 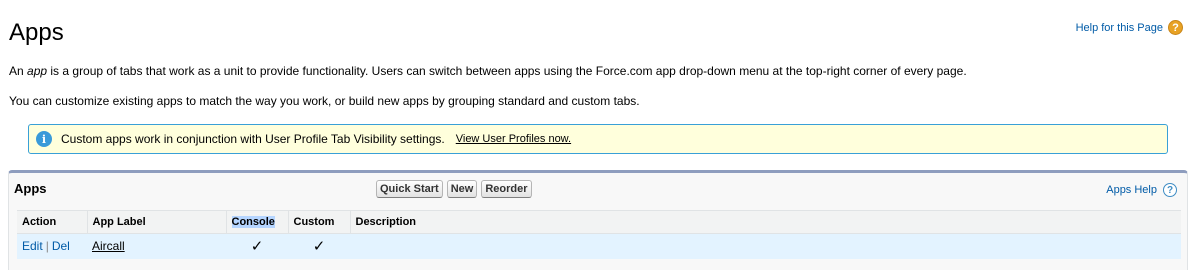 What do you see at coordinates (513, 139) in the screenshot?
I see `view-user-profiles-link: View User Profiles now.` at bounding box center [513, 139].